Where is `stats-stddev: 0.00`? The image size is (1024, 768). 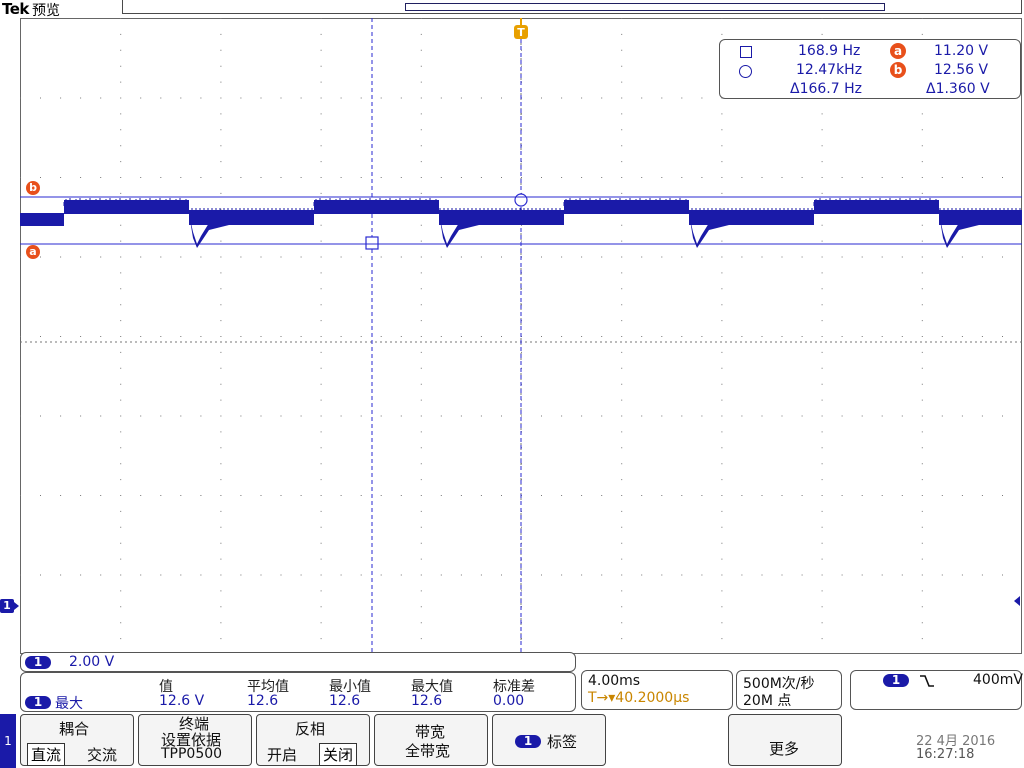 stats-stddev: 0.00 is located at coordinates (509, 701).